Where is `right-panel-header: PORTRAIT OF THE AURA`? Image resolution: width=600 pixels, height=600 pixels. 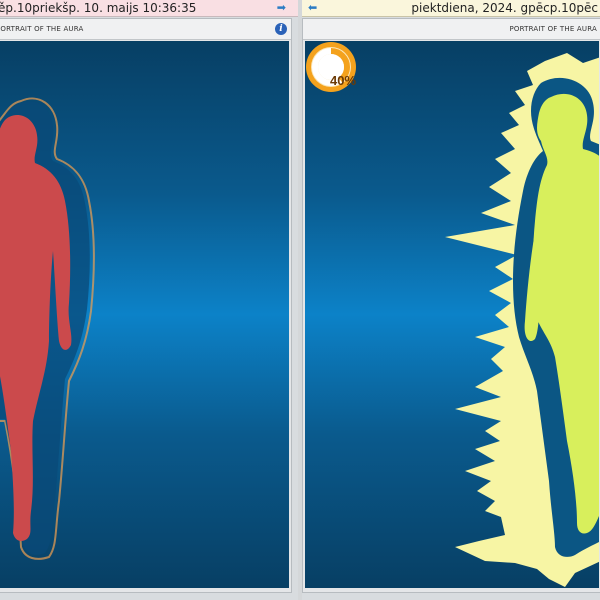 right-panel-header: PORTRAIT OF THE AURA is located at coordinates (451, 29).